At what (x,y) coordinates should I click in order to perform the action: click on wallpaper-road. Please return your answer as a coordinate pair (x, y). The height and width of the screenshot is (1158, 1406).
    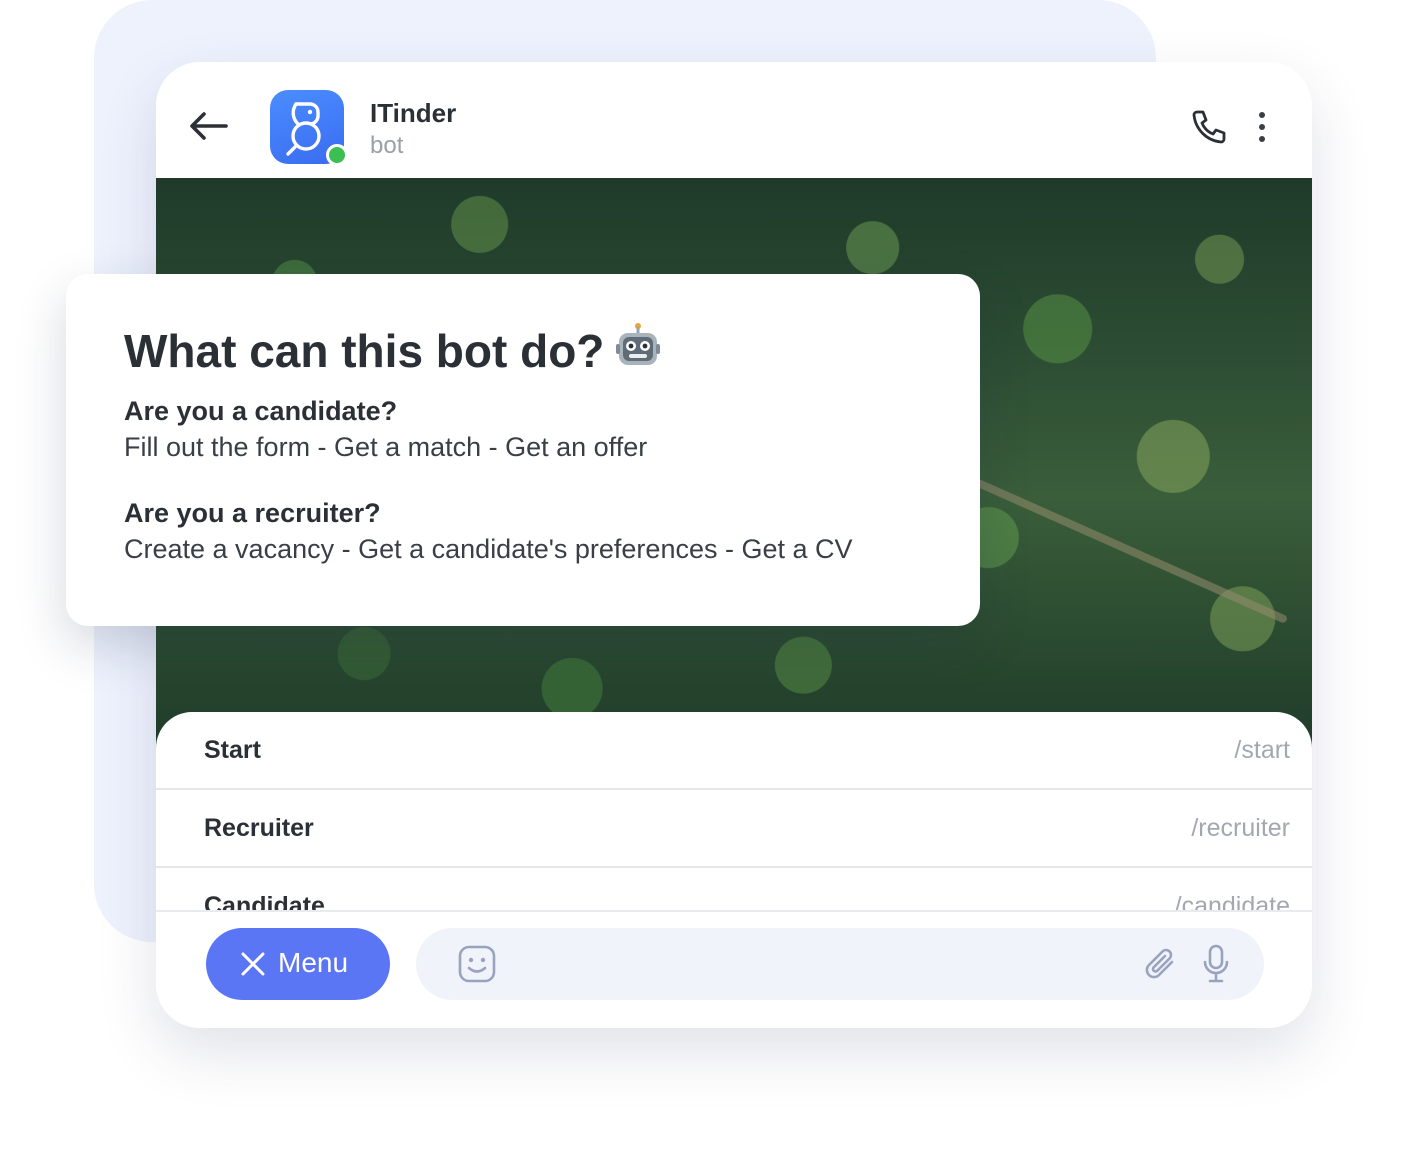
    Looking at the image, I should click on (1131, 551).